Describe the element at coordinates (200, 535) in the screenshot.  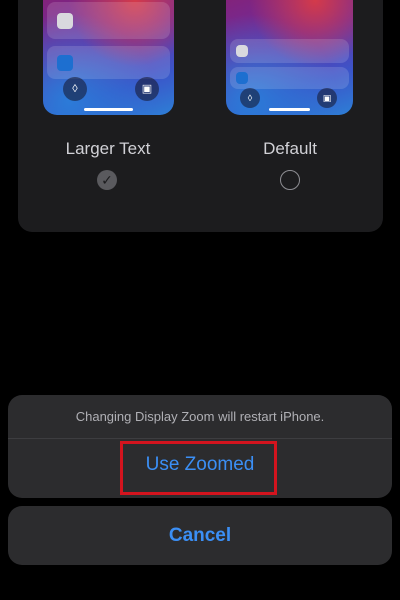
I see `cancel-button: Cancel` at that location.